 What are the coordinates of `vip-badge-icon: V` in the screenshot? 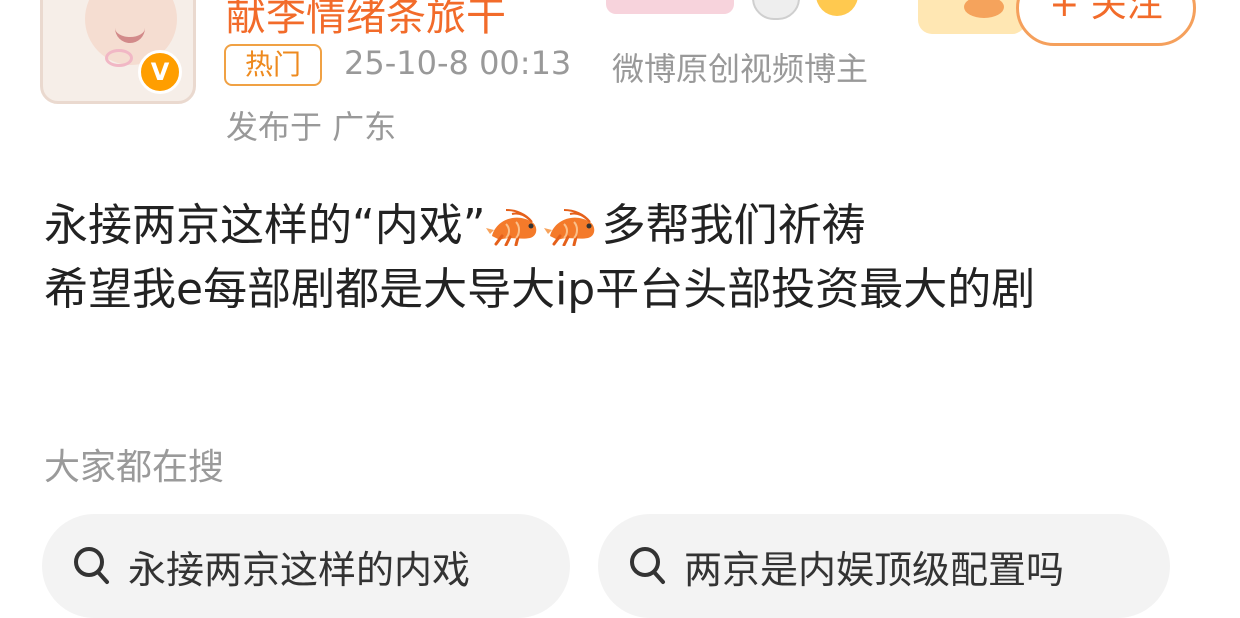 It's located at (160, 72).